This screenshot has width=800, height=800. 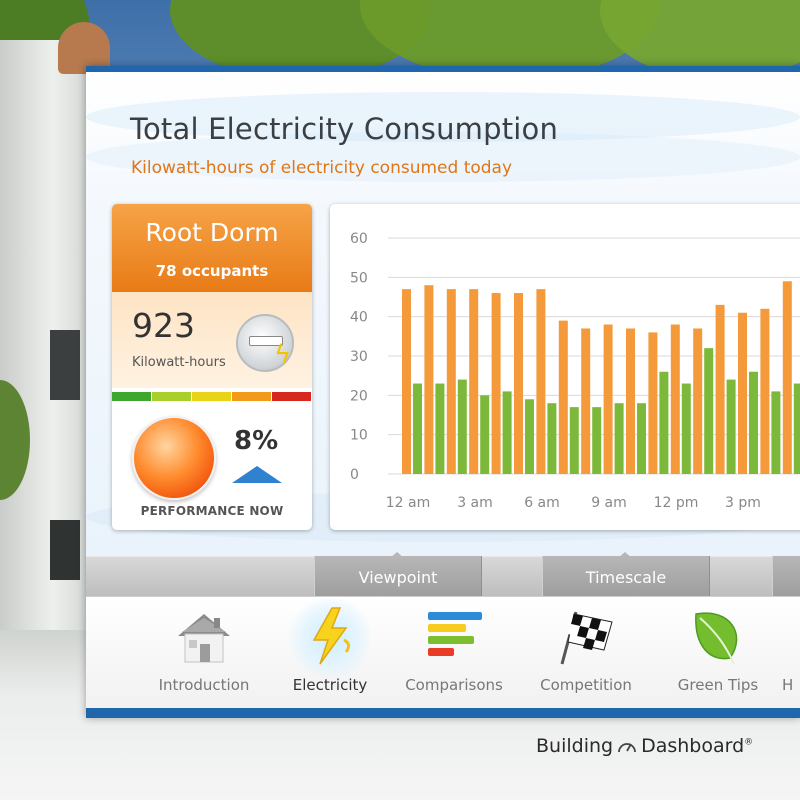 I want to click on kwh-label: Kilowatt-hours, so click(x=179, y=362).